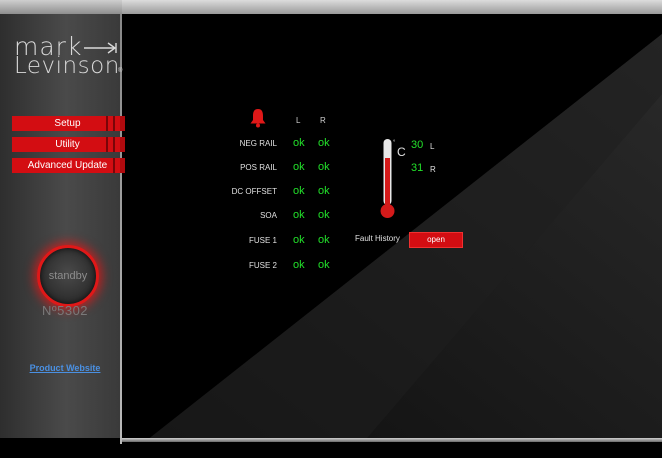  What do you see at coordinates (401, 152) in the screenshot?
I see `temperature-unit: C` at bounding box center [401, 152].